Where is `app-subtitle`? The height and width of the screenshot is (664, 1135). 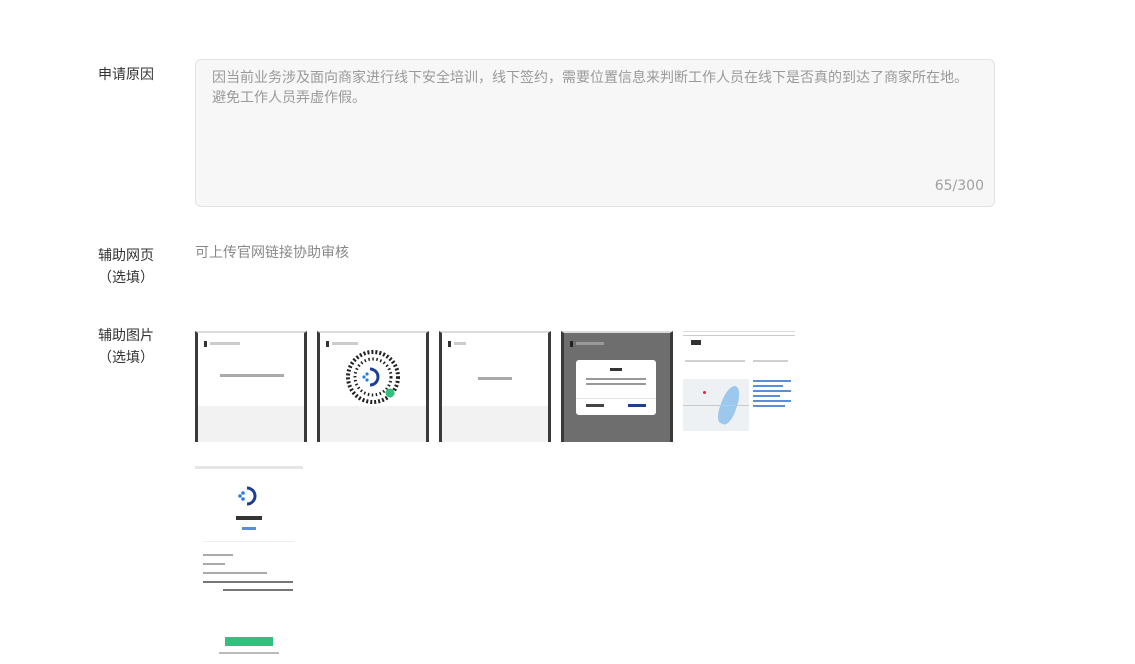
app-subtitle is located at coordinates (249, 528).